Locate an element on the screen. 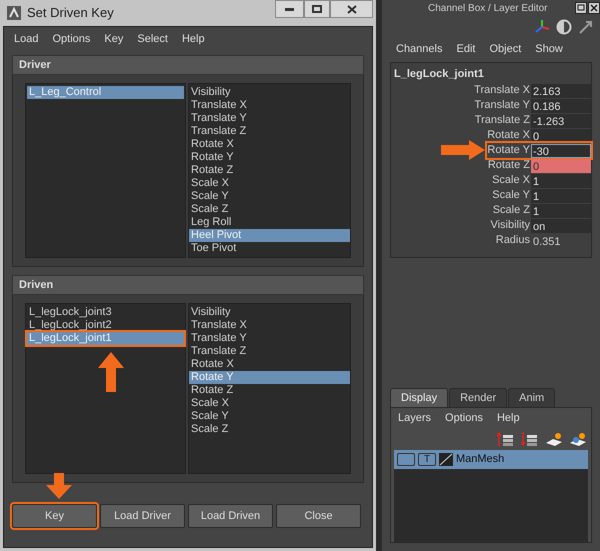  channel-value: 0.351 is located at coordinates (547, 241).